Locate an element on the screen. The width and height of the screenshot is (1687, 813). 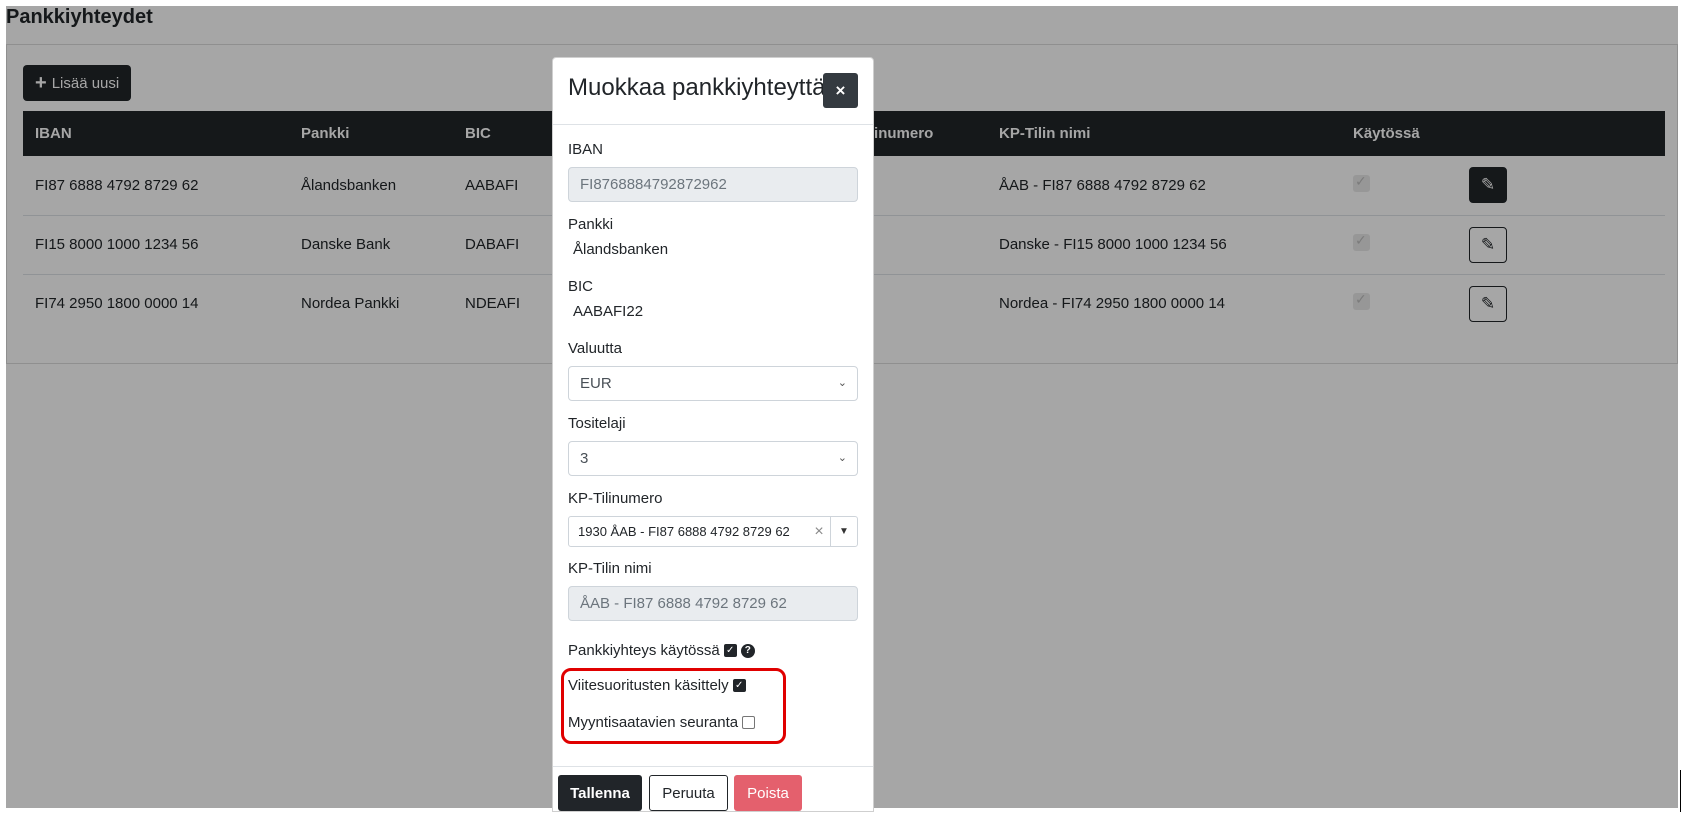
bank-label: Pankki is located at coordinates (591, 224).